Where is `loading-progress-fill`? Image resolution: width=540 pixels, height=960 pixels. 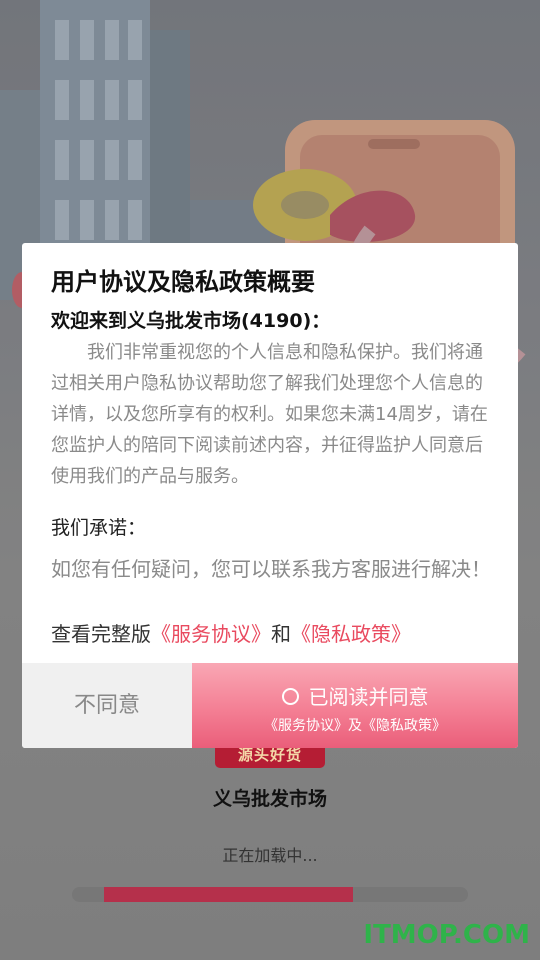 loading-progress-fill is located at coordinates (228, 894).